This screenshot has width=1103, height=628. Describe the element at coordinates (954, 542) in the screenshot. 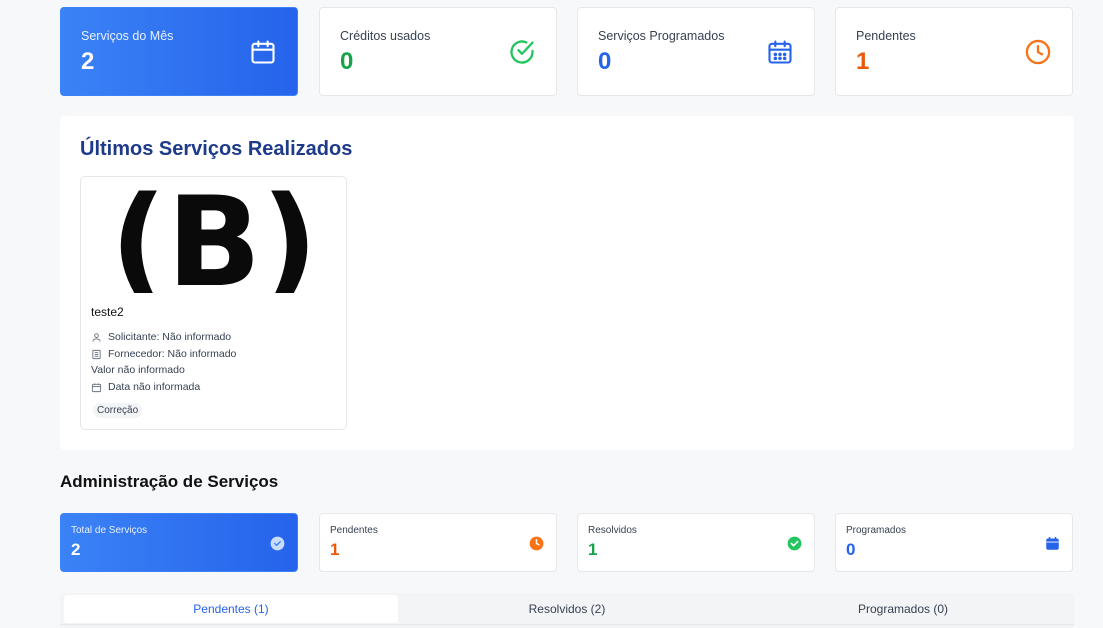

I see `admin-stat-scheduled: Programados 0` at that location.